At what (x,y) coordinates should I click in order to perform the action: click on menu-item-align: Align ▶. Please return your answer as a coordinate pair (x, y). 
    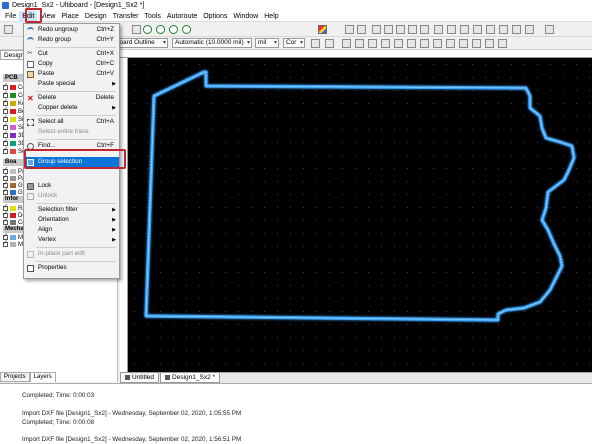
    Looking at the image, I should click on (71, 230).